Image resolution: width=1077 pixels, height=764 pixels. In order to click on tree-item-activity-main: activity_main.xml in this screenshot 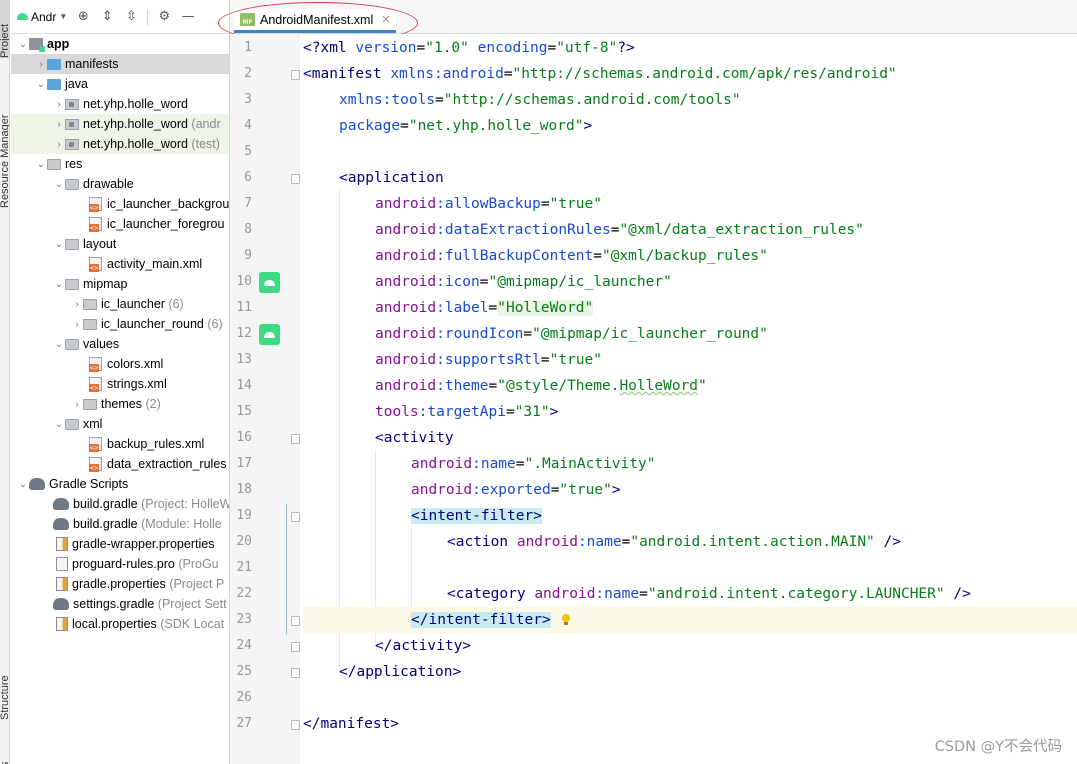, I will do `click(120, 264)`.